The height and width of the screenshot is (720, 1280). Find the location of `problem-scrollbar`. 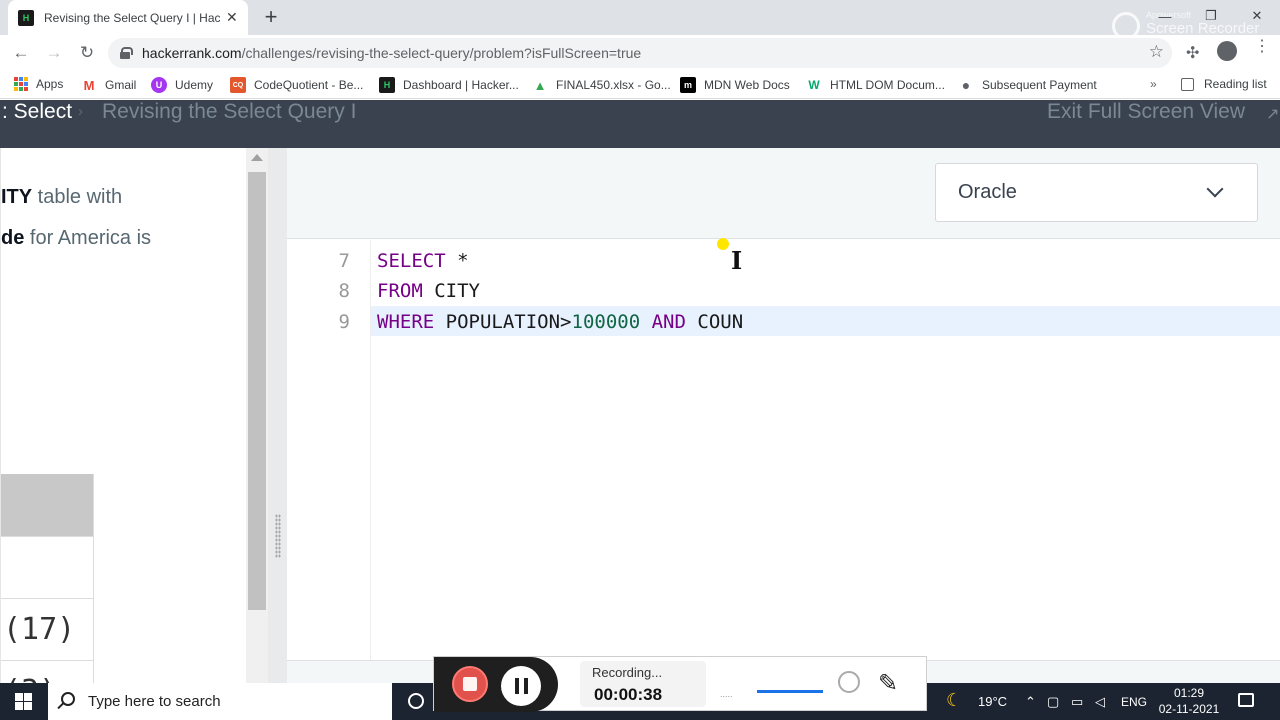

problem-scrollbar is located at coordinates (257, 415).